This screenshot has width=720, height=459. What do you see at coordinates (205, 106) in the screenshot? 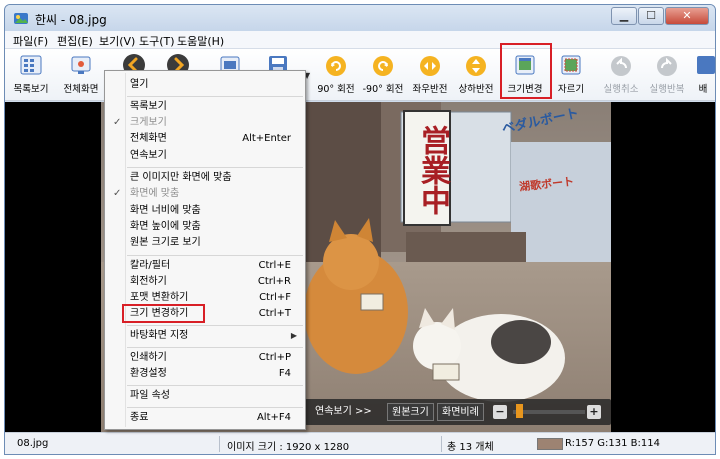
I see `cm-item-list-view: 목록보기` at bounding box center [205, 106].